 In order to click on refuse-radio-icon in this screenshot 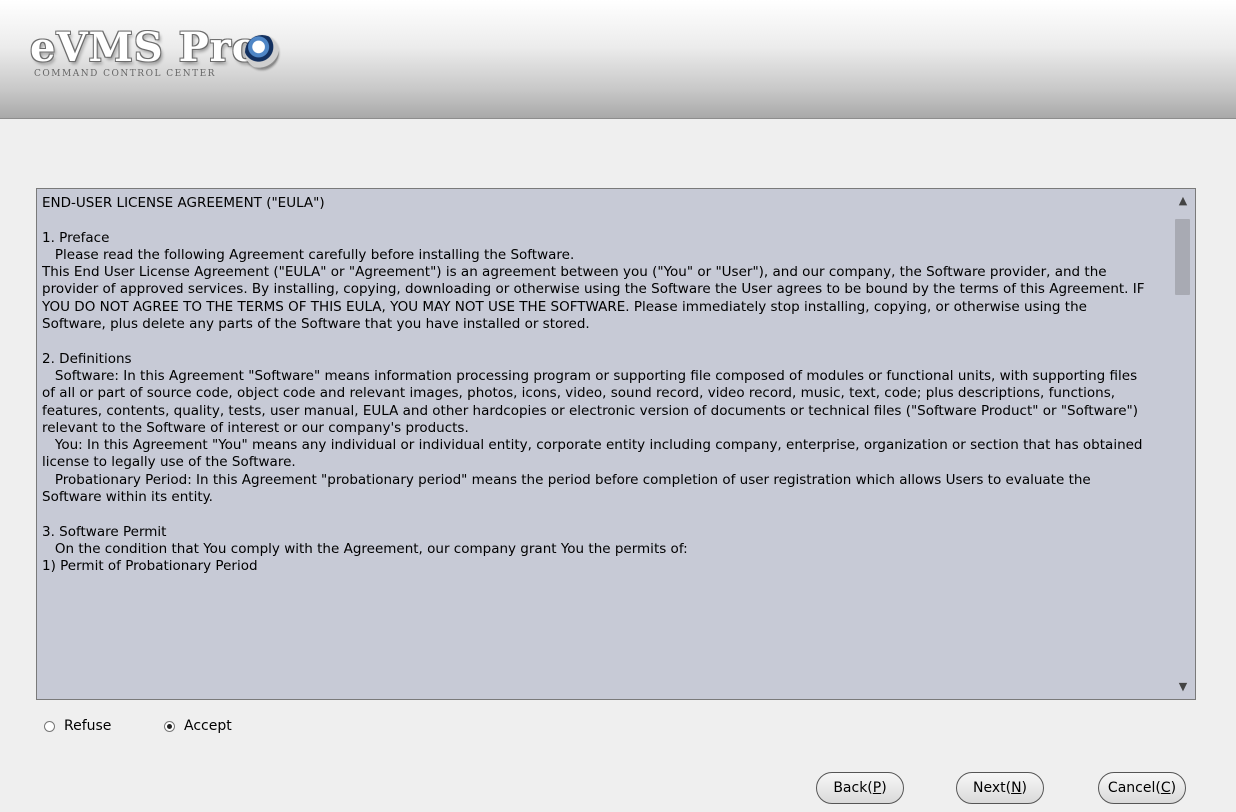, I will do `click(49, 726)`.